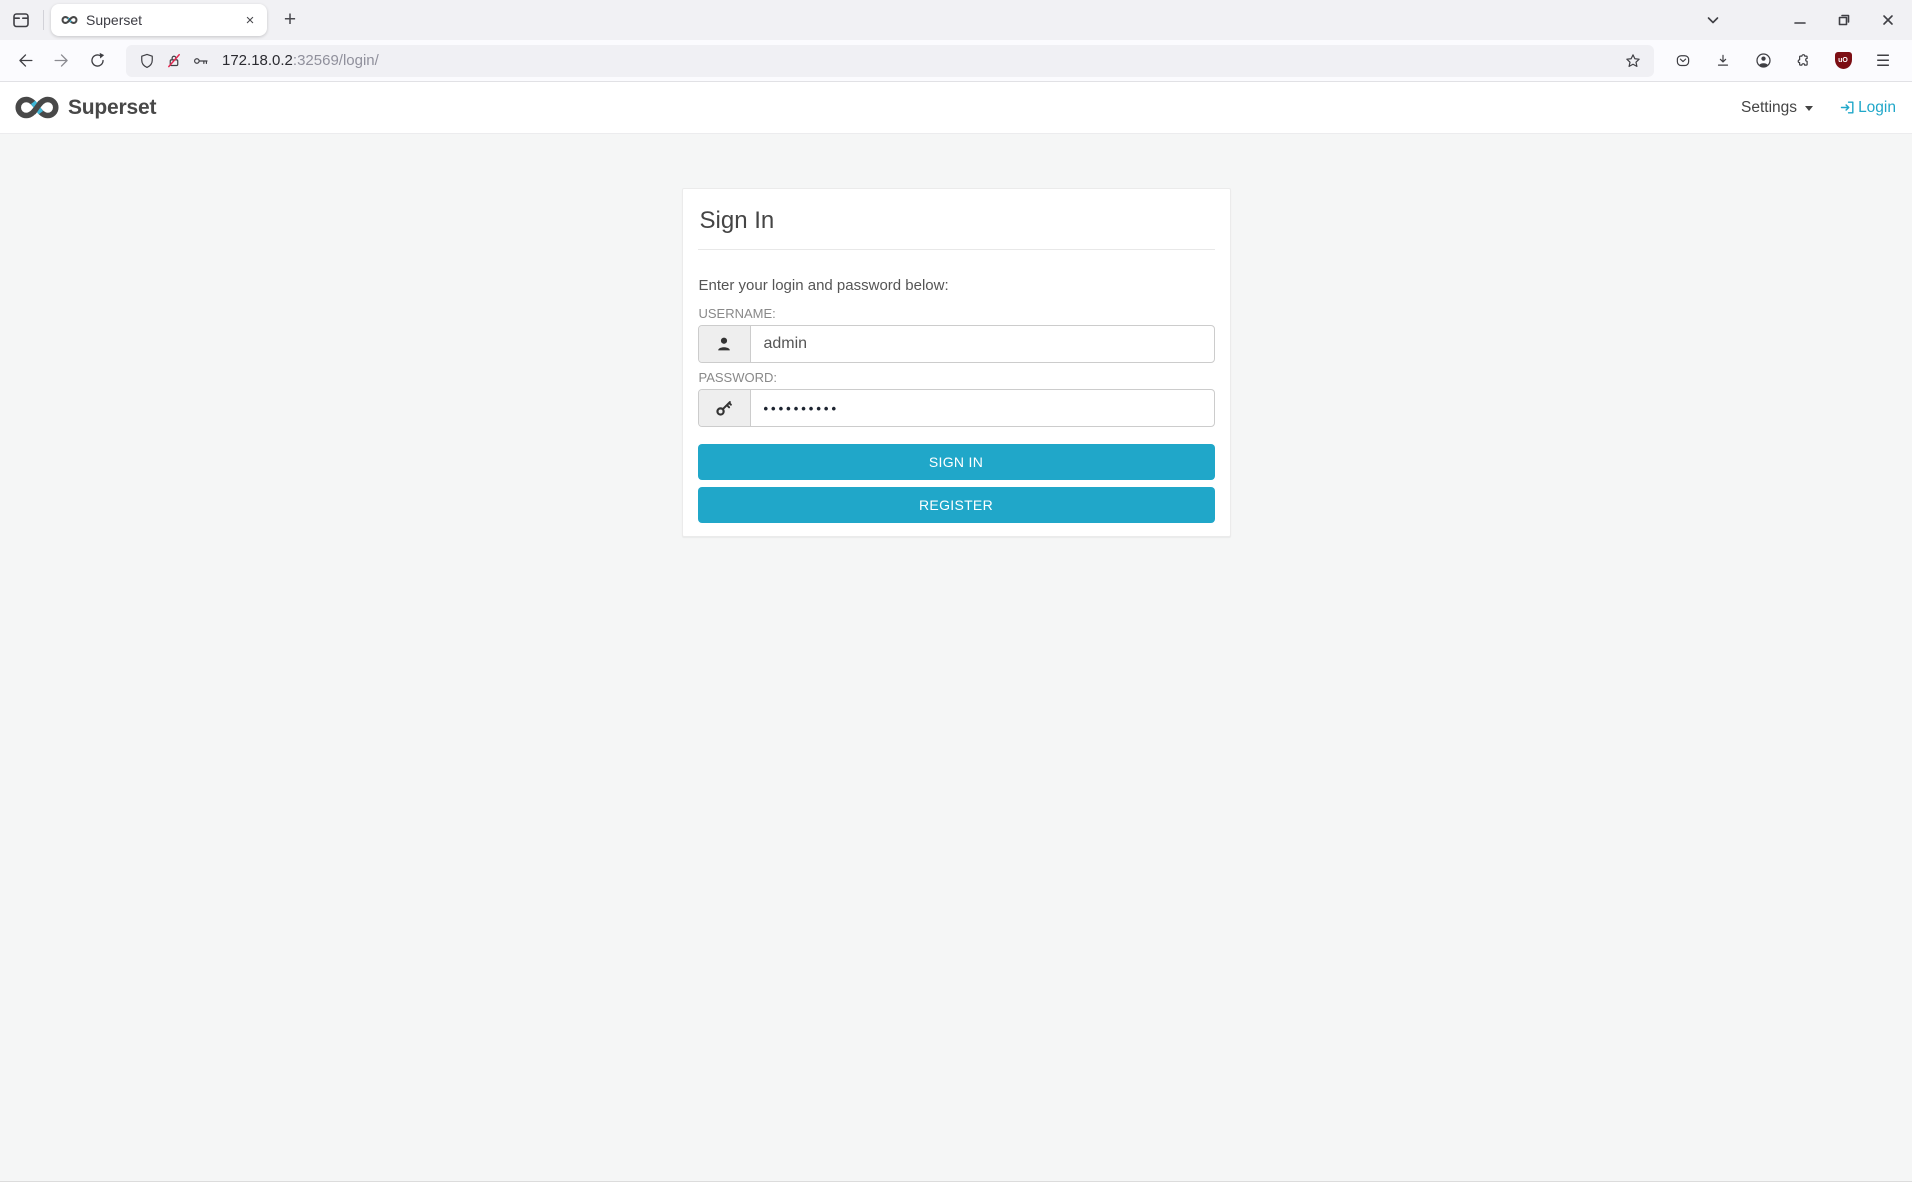  Describe the element at coordinates (159, 20) in the screenshot. I see `browser-tab-superset: Superset ×` at that location.